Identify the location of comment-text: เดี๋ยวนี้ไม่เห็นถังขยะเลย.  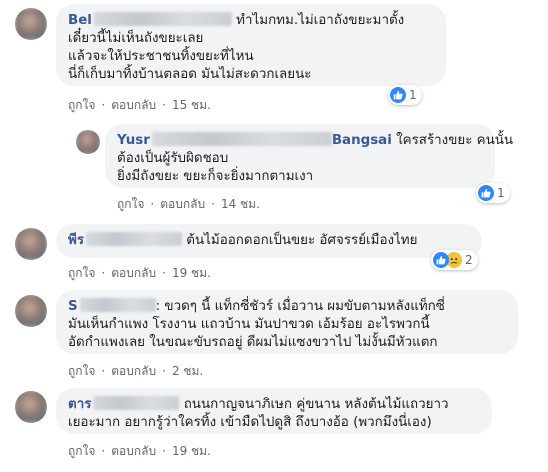
(136, 38).